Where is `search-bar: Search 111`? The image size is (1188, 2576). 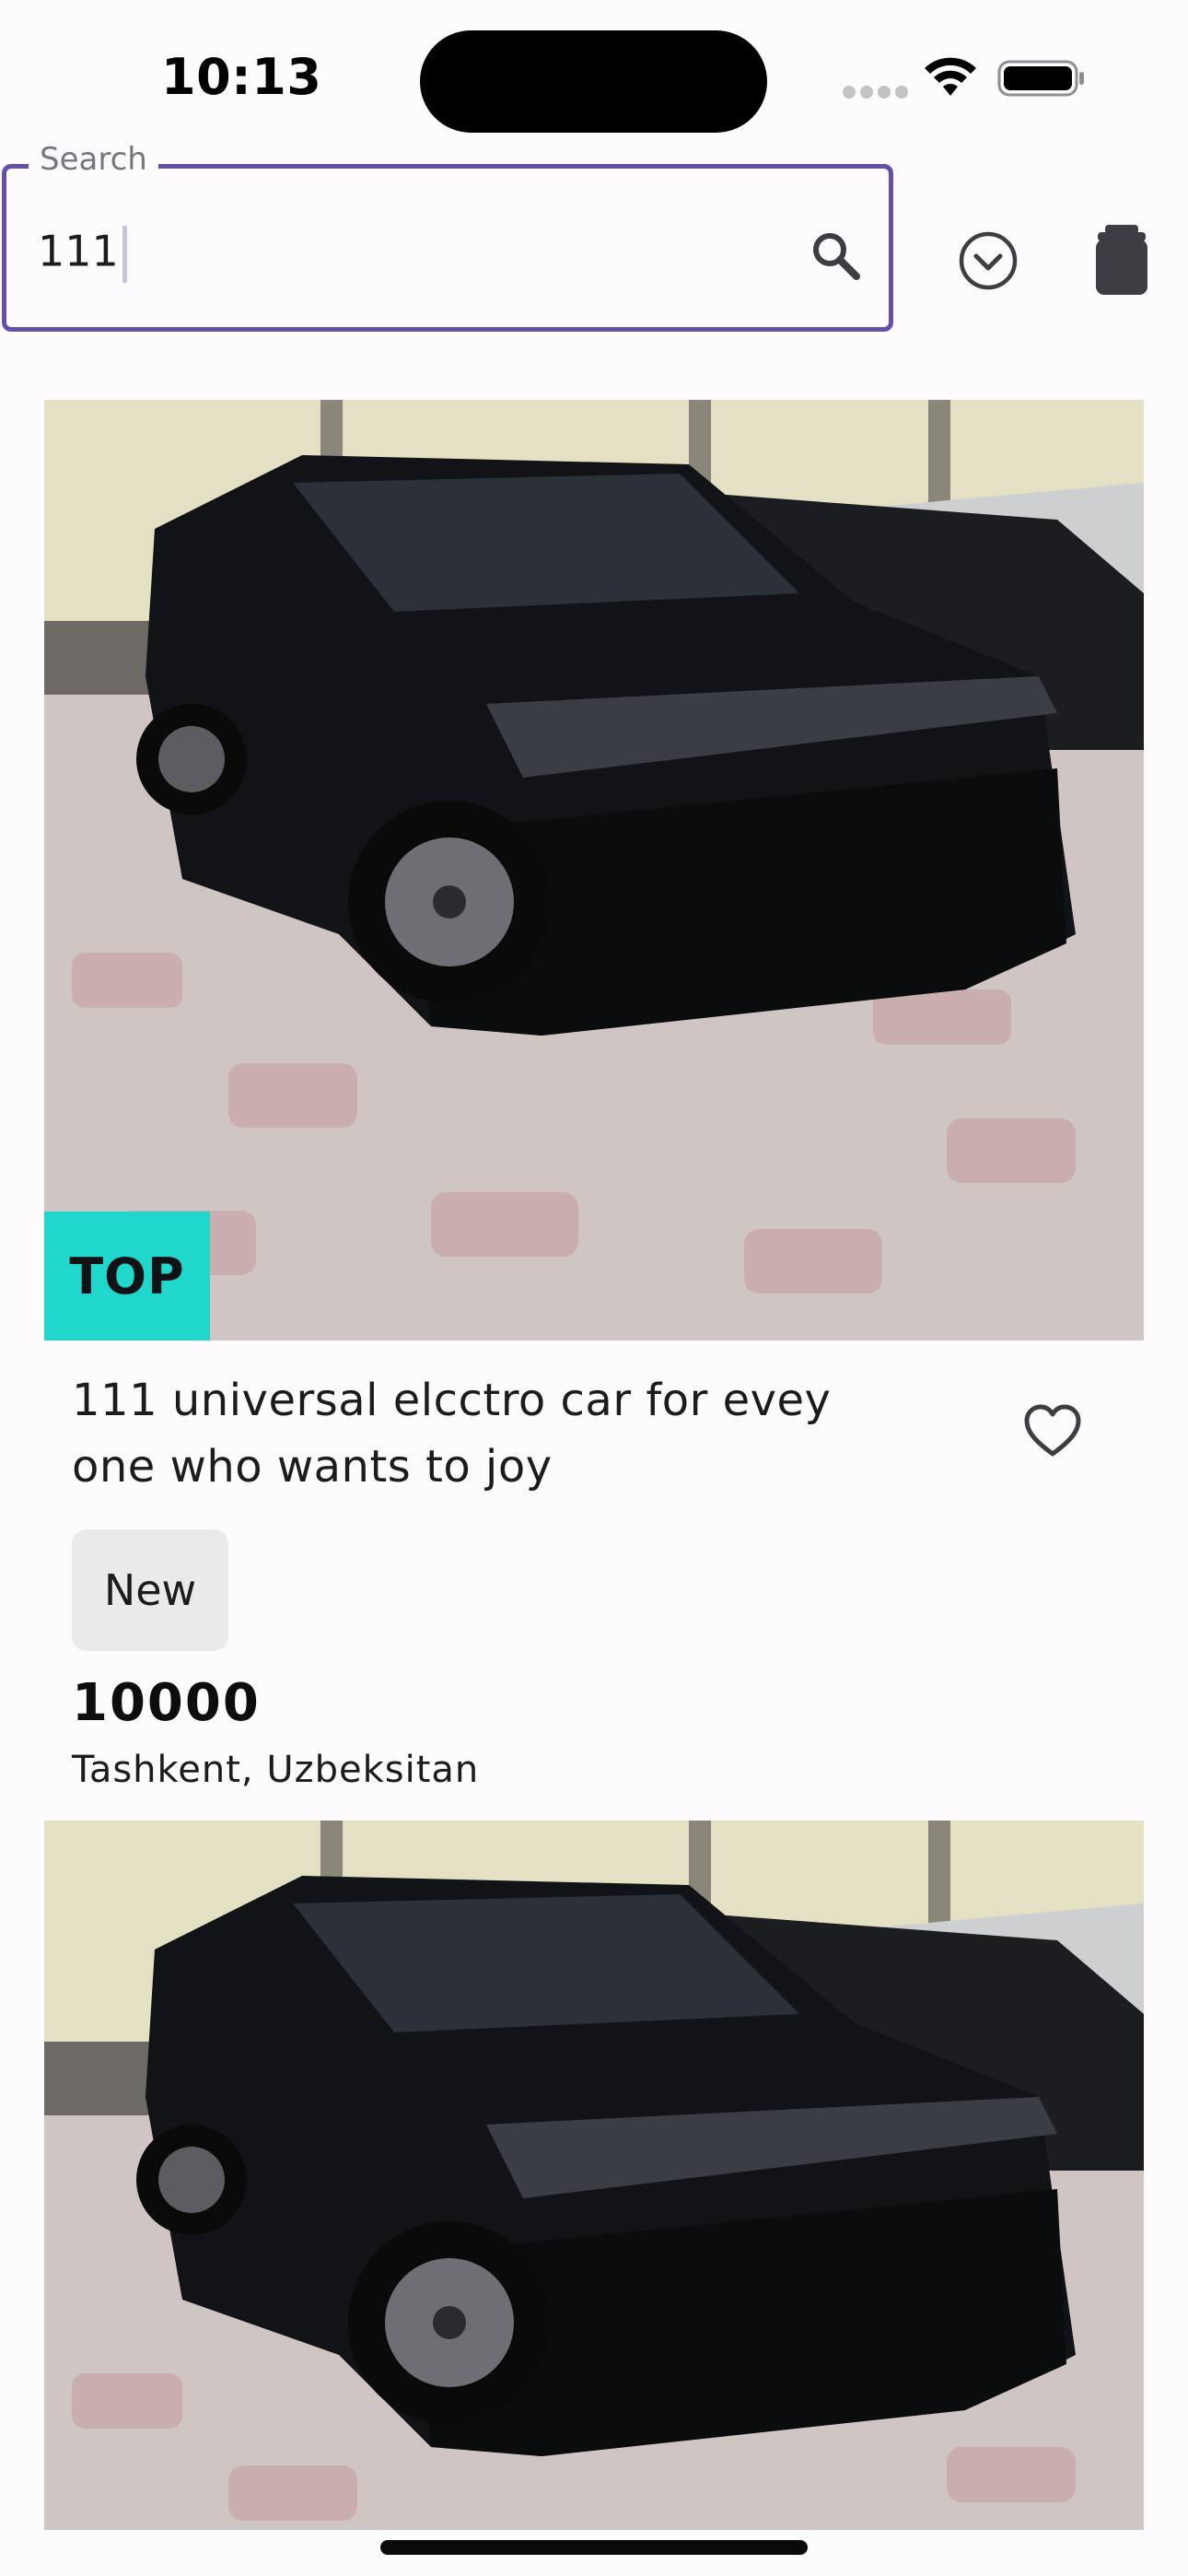 search-bar: Search 111 is located at coordinates (594, 245).